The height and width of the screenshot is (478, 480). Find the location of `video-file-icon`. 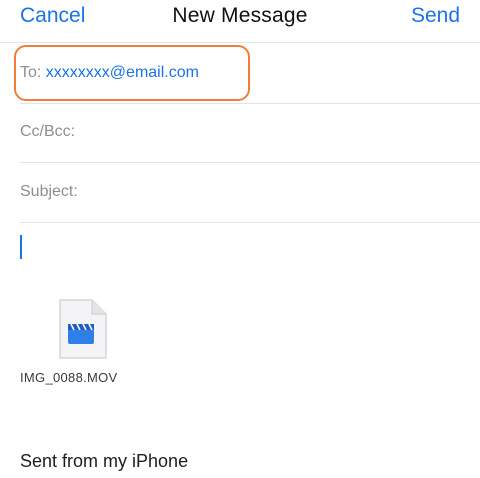

video-file-icon is located at coordinates (83, 329).